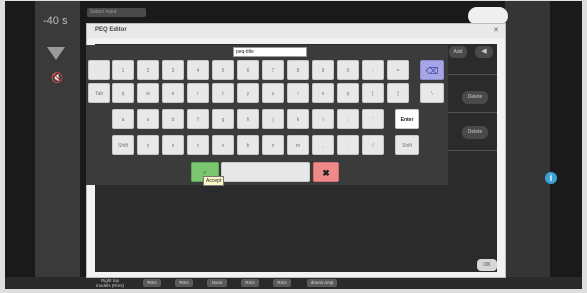  Describe the element at coordinates (323, 119) in the screenshot. I see `key: l` at that location.